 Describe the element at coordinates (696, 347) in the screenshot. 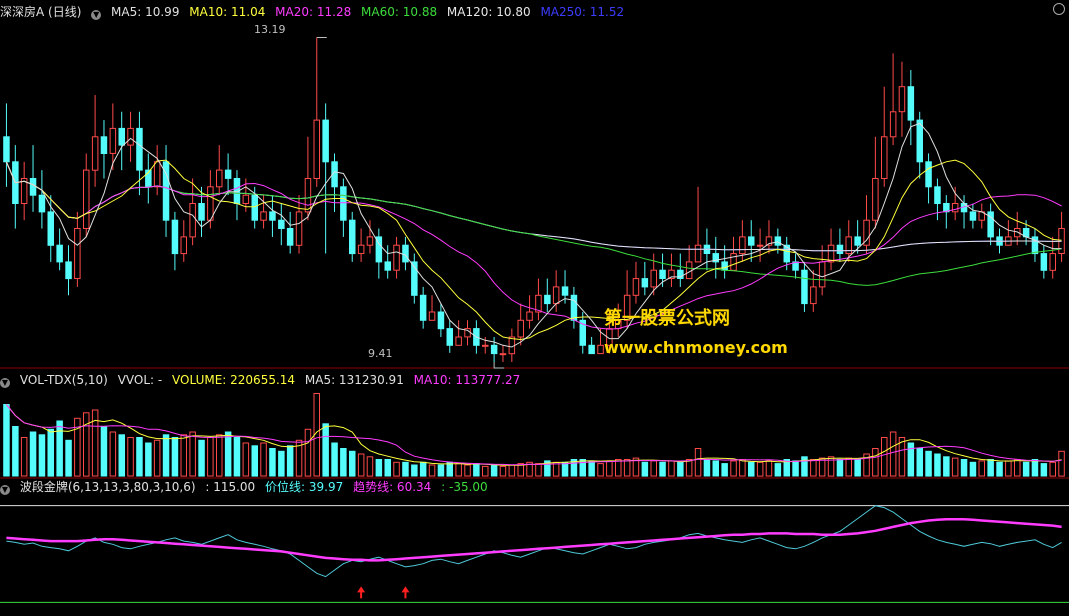

I see `watermark-url: www.chnmoney.com` at that location.